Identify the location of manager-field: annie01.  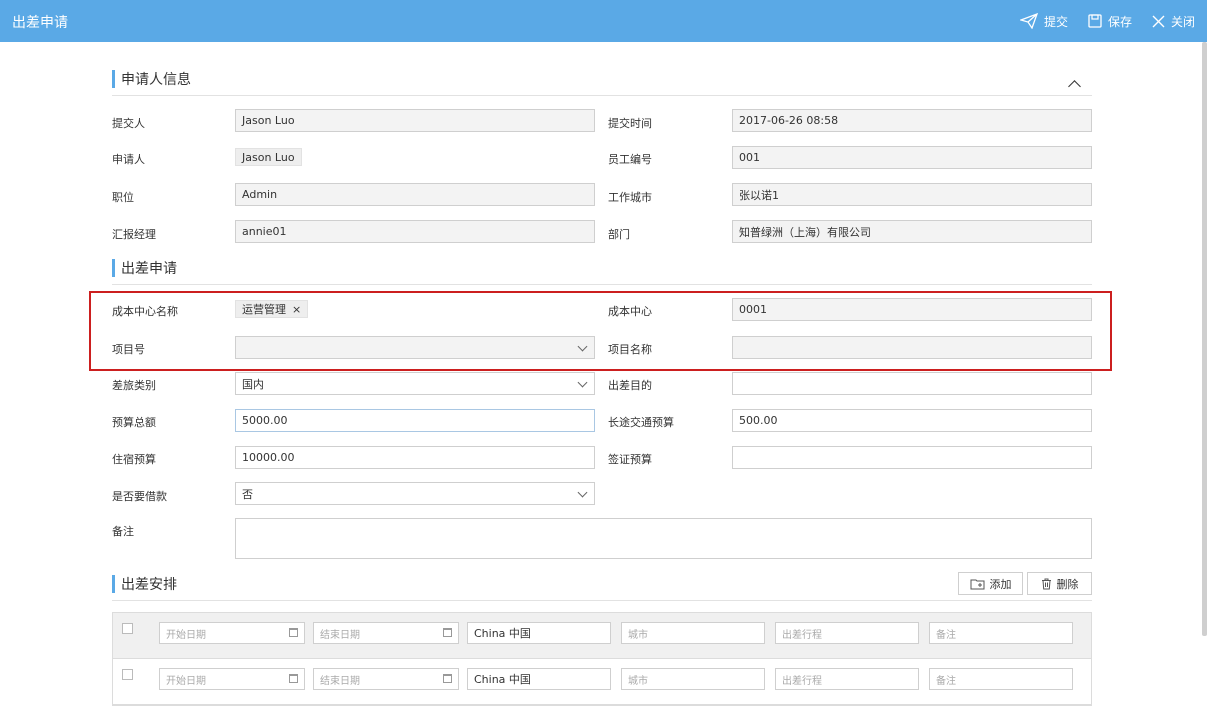
(415, 231).